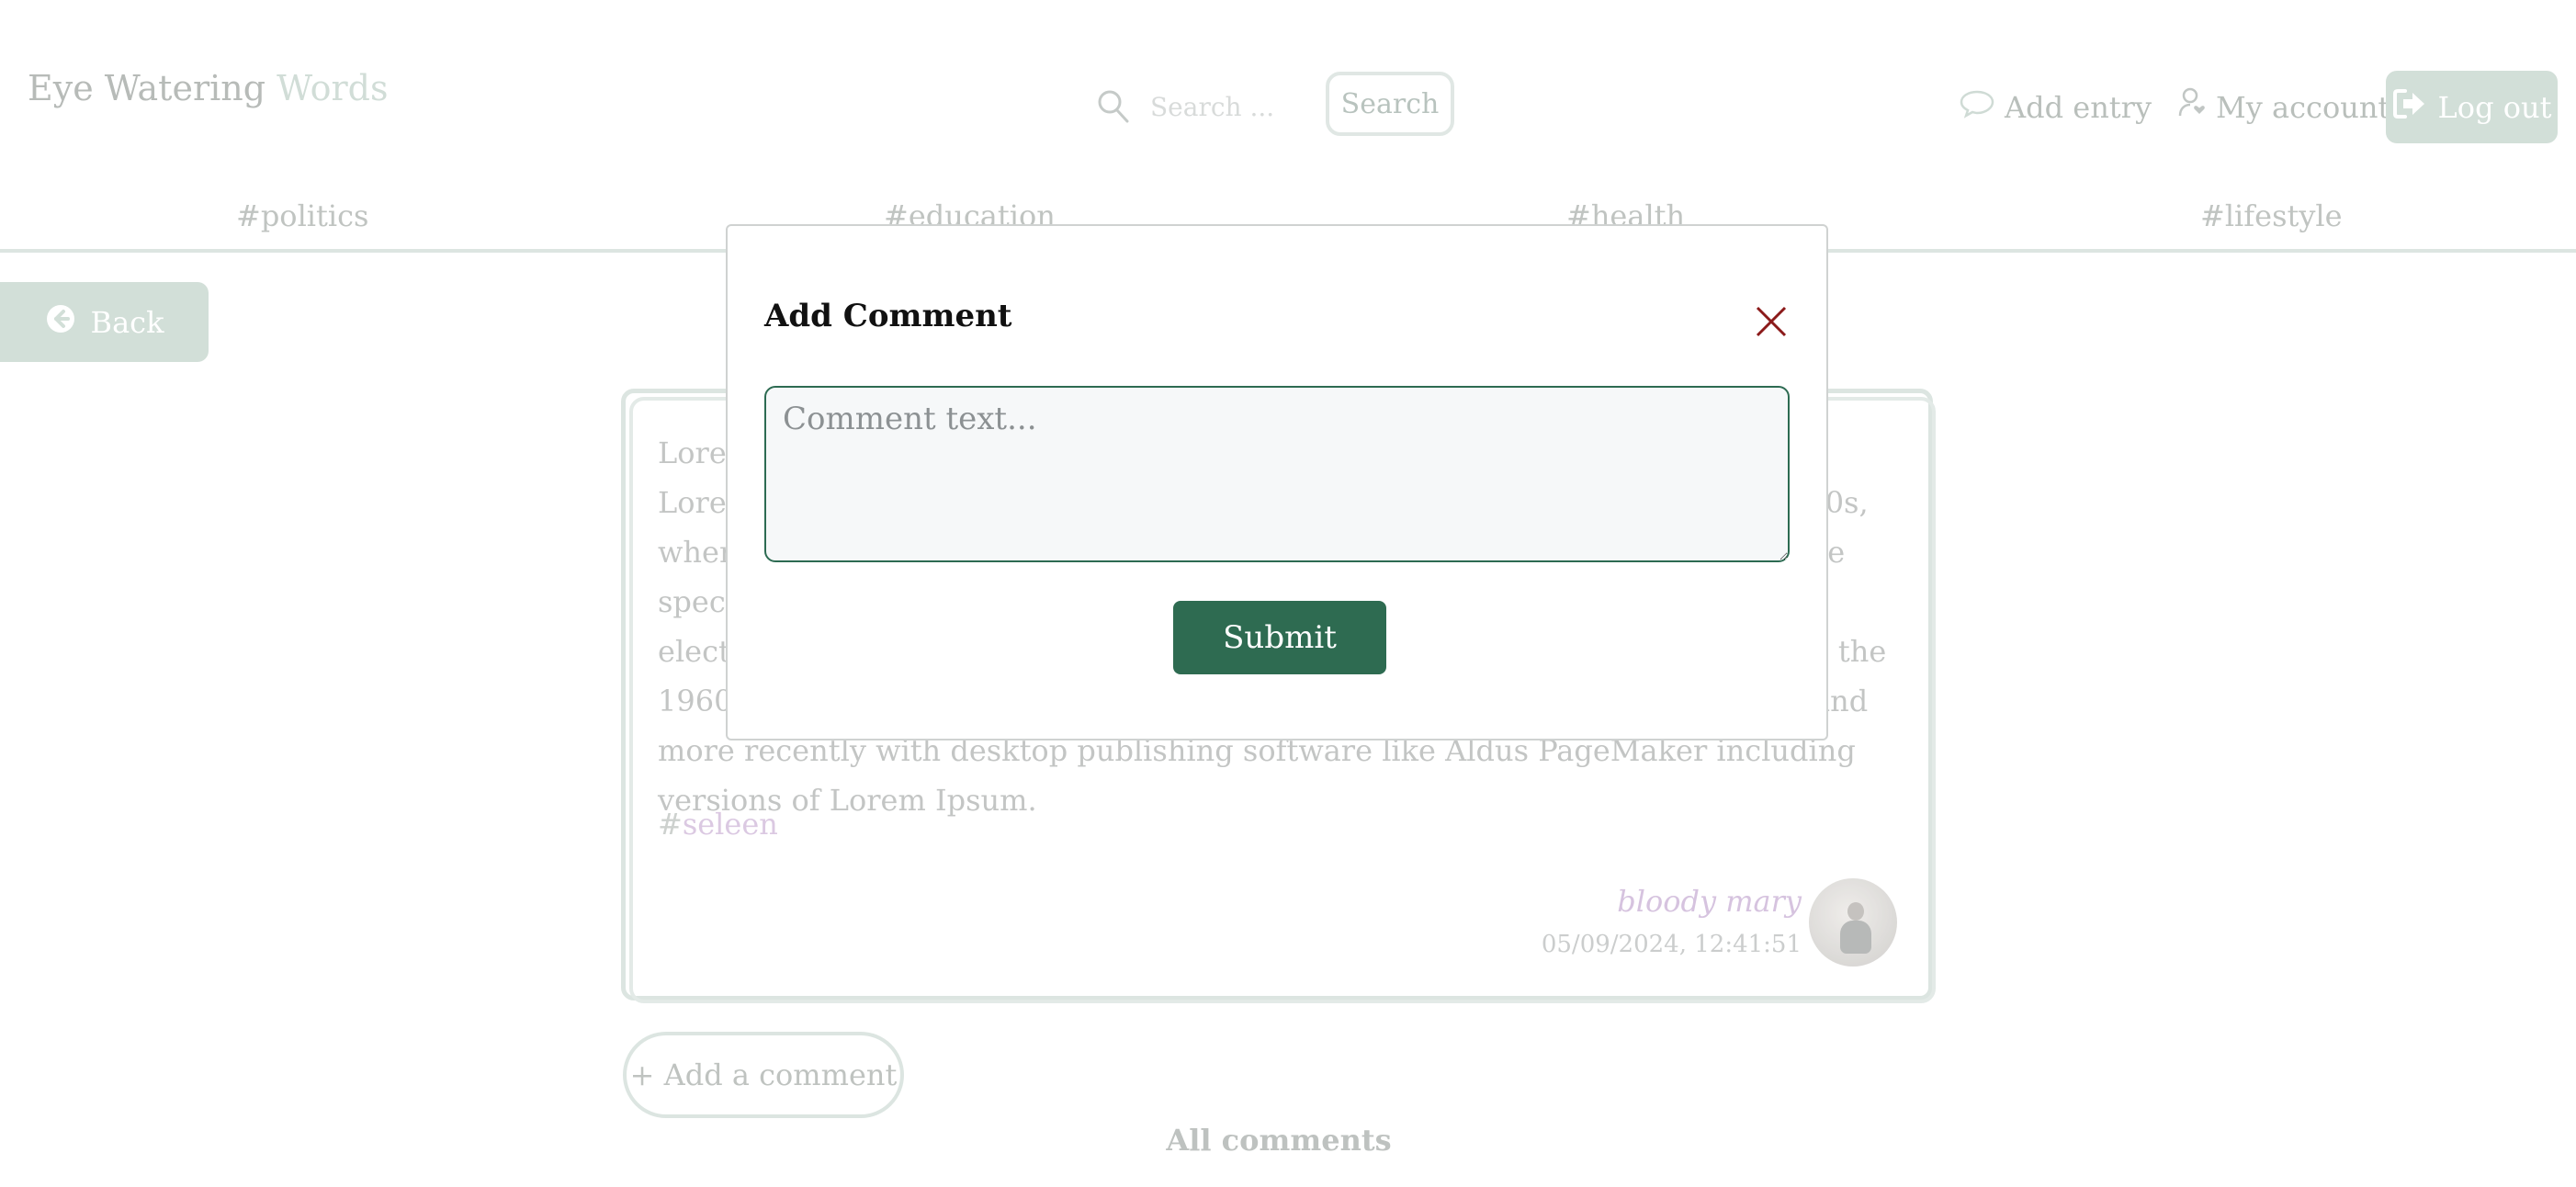 The height and width of the screenshot is (1187, 2576). I want to click on modal-title: Add Comment, so click(888, 316).